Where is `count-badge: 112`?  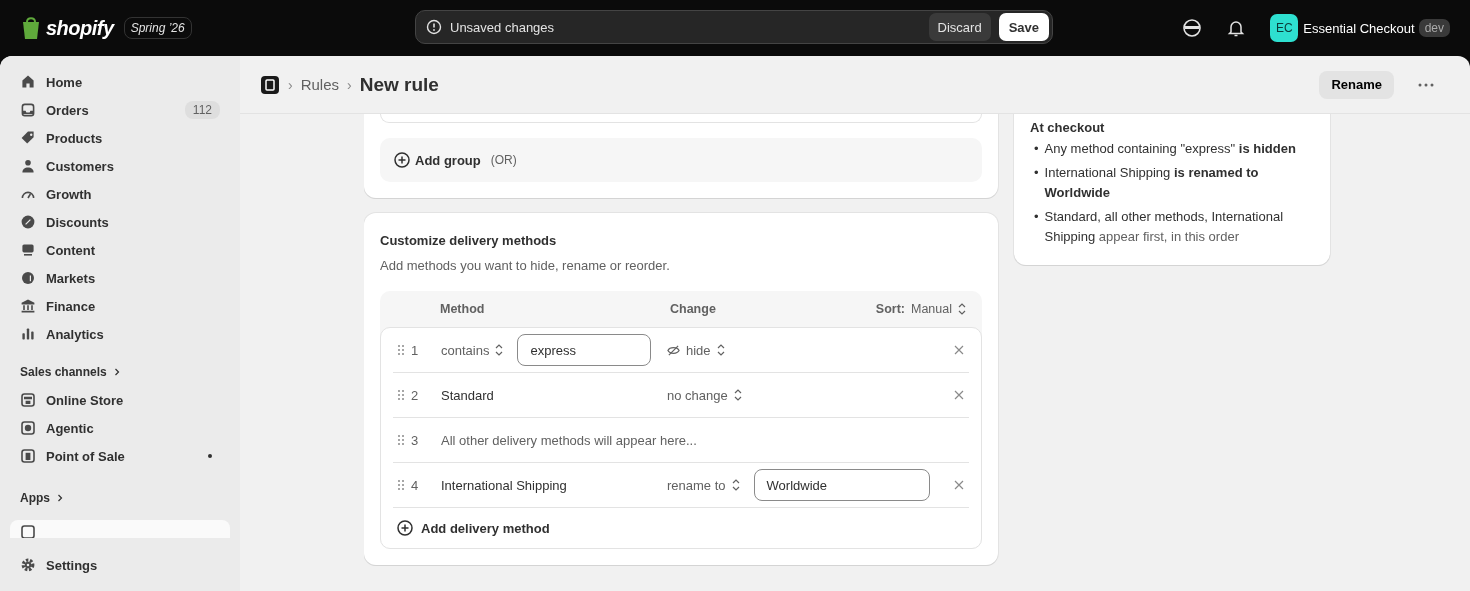 count-badge: 112 is located at coordinates (202, 110).